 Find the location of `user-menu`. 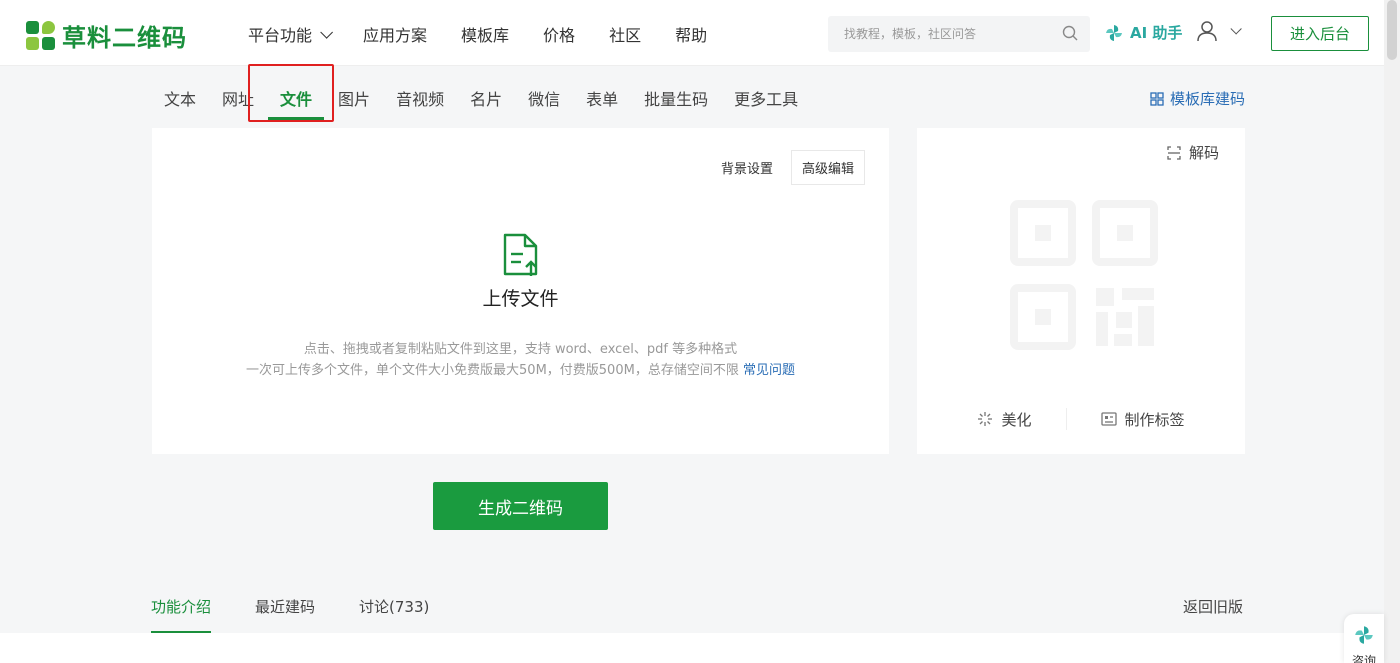

user-menu is located at coordinates (1219, 31).